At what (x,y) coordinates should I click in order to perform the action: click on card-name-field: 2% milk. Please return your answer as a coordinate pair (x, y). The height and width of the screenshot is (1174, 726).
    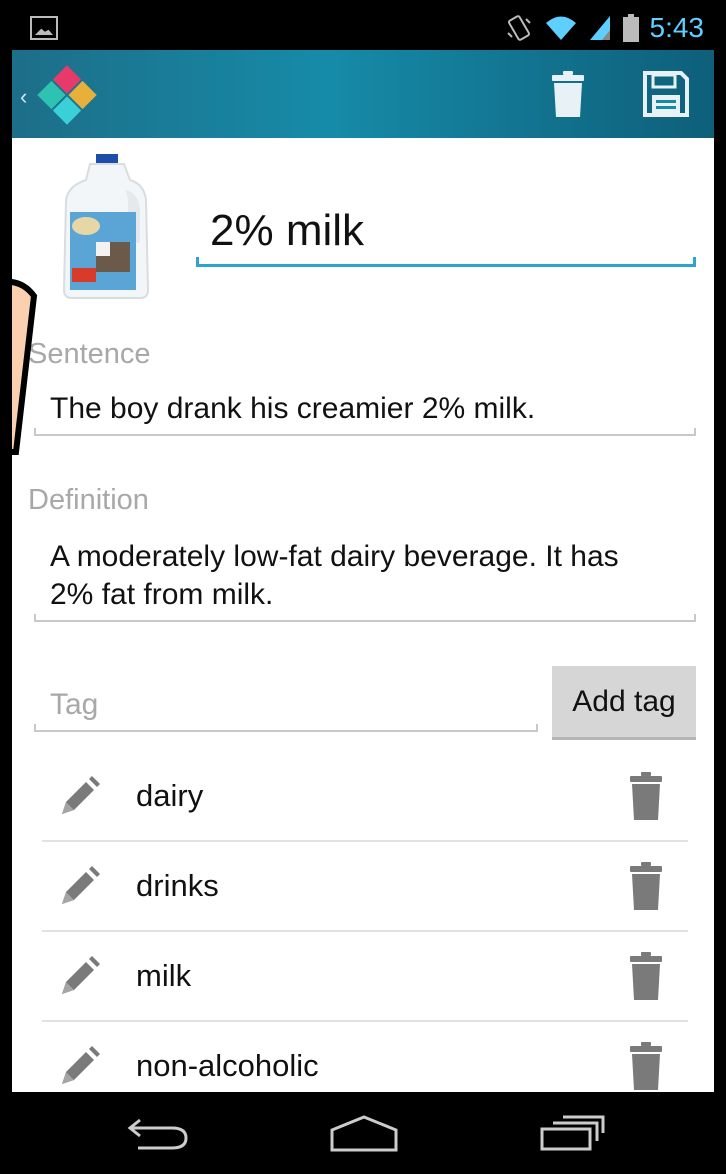
    Looking at the image, I should click on (446, 231).